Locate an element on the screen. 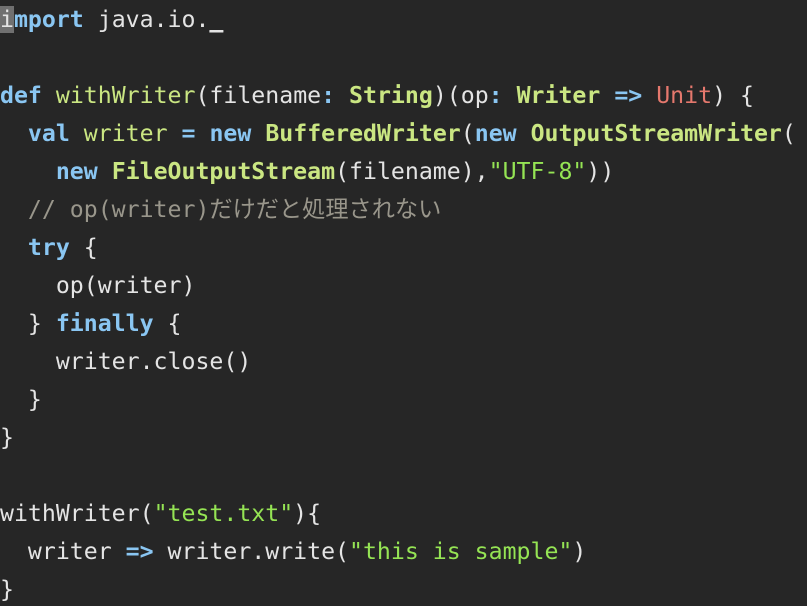 The image size is (807, 606). keyword-token: mport is located at coordinates (48, 19).